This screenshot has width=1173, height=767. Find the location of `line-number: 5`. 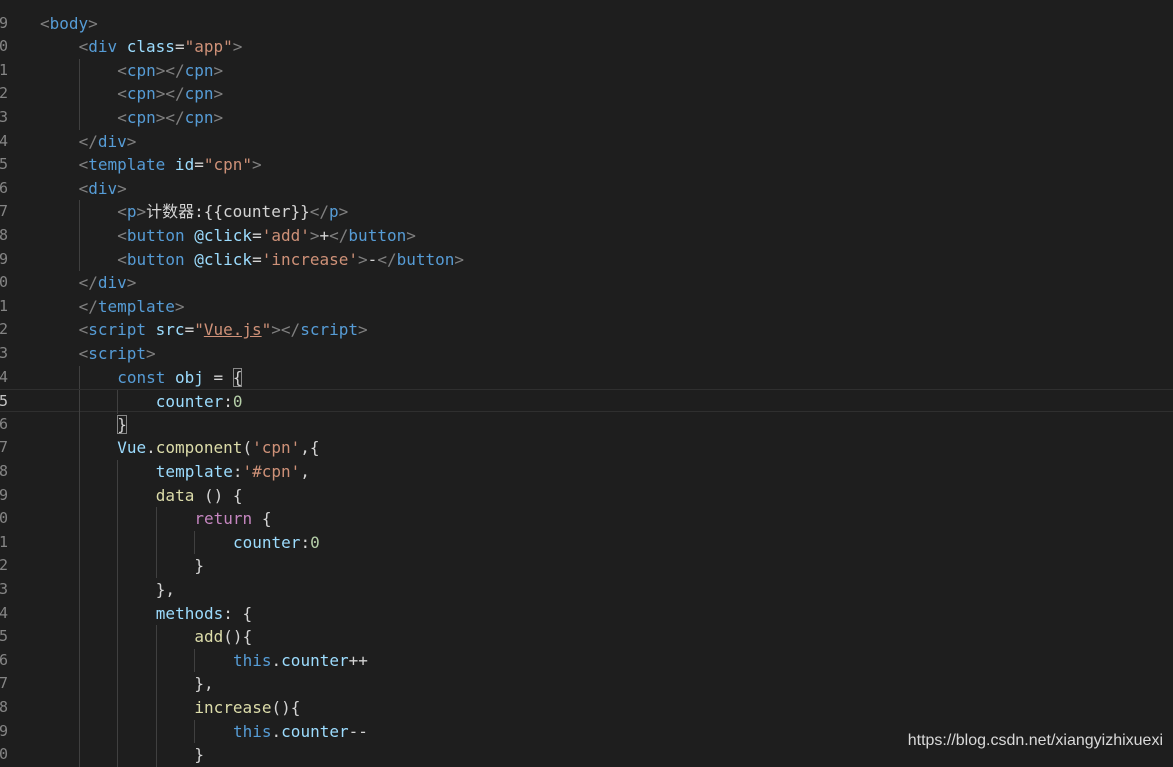

line-number: 5 is located at coordinates (4, 636).